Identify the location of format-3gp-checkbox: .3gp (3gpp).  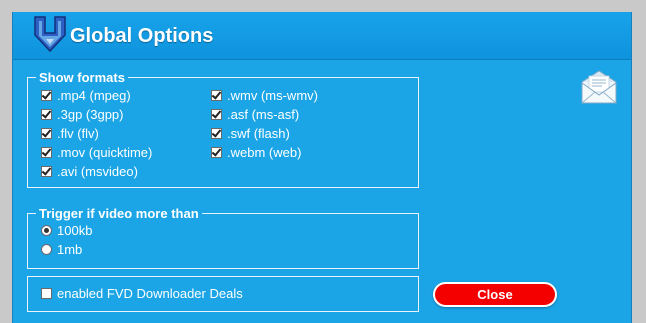
(82, 114).